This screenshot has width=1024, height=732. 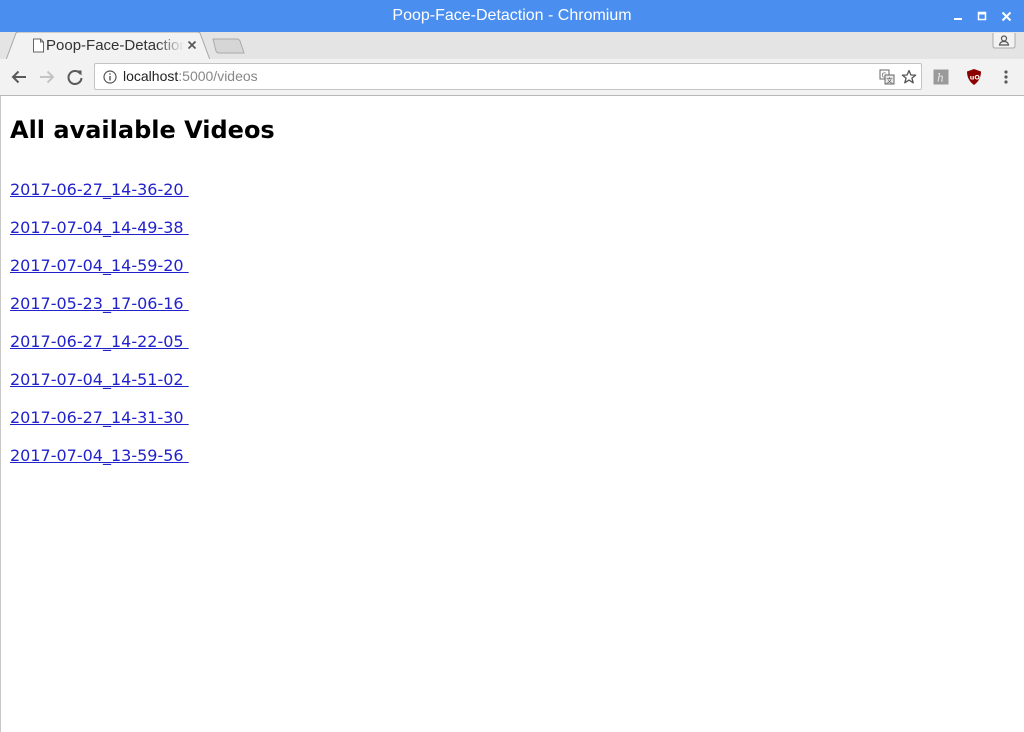 I want to click on new-tab-button, so click(x=228, y=46).